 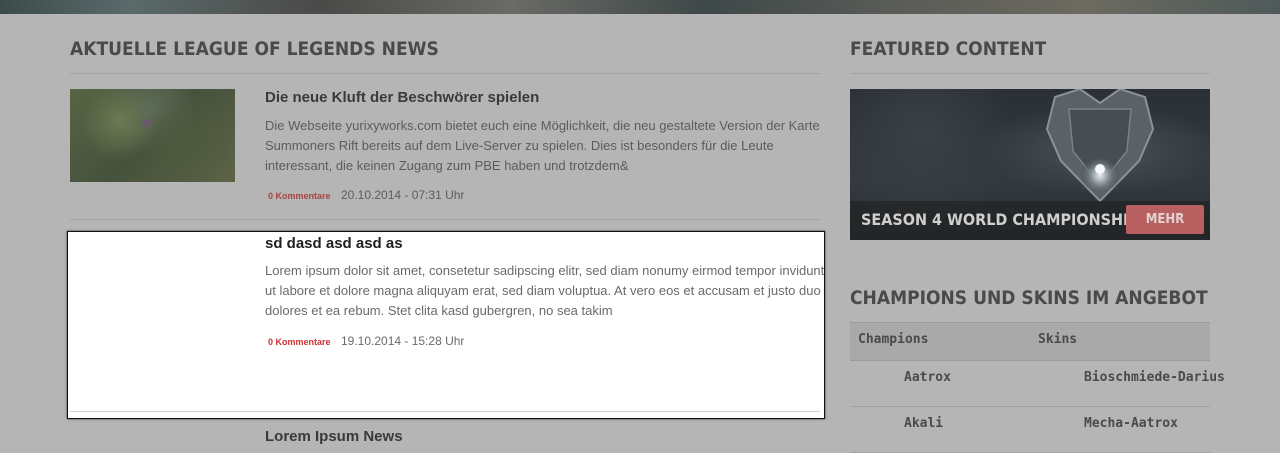 I want to click on trophy-icon, so click(x=1100, y=146).